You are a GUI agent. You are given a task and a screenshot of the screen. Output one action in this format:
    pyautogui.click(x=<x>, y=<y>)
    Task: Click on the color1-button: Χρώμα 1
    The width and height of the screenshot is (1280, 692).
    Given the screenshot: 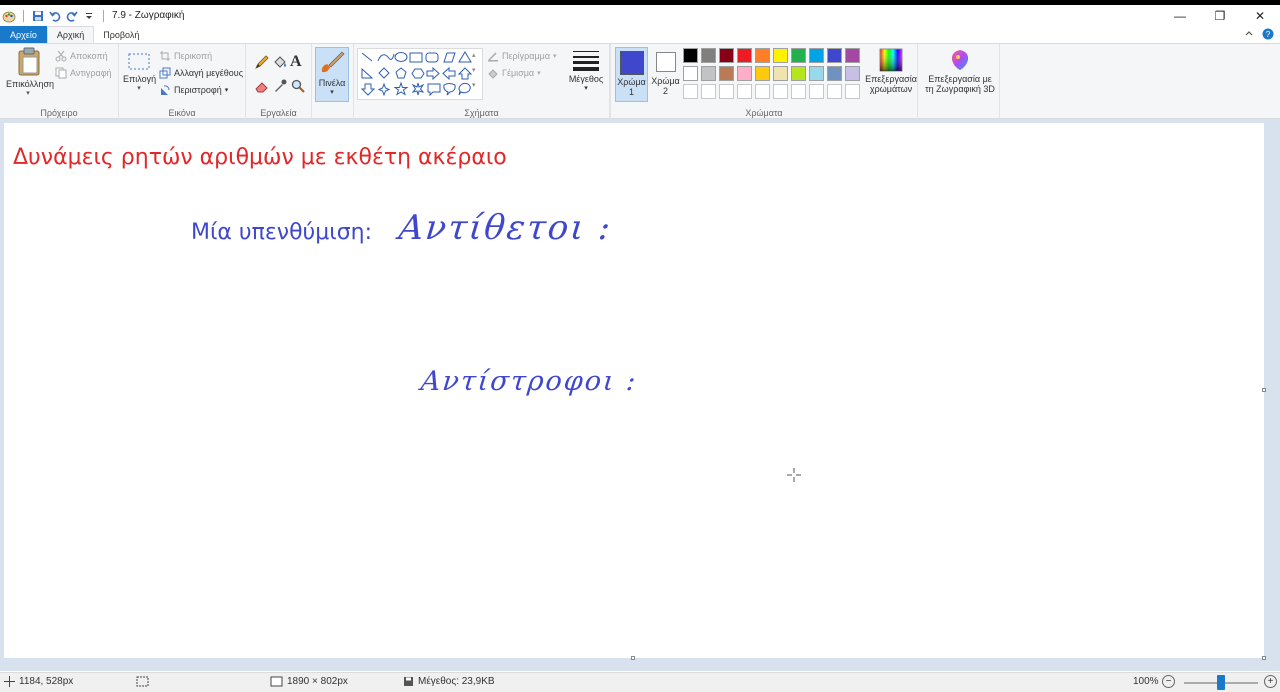 What is the action you would take?
    pyautogui.click(x=631, y=74)
    